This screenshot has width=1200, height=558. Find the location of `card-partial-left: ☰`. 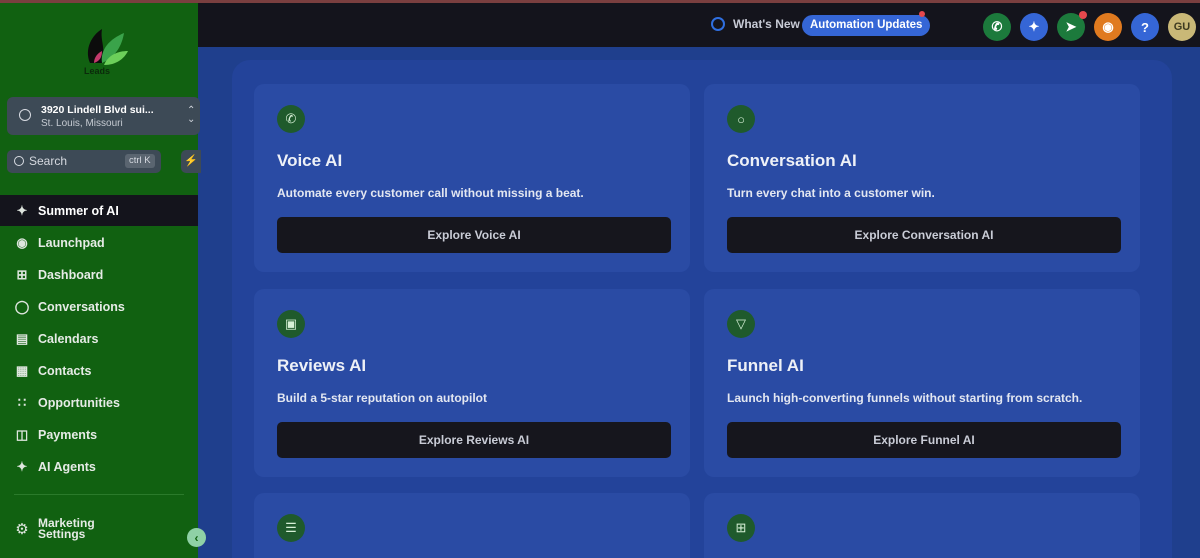

card-partial-left: ☰ is located at coordinates (472, 525).